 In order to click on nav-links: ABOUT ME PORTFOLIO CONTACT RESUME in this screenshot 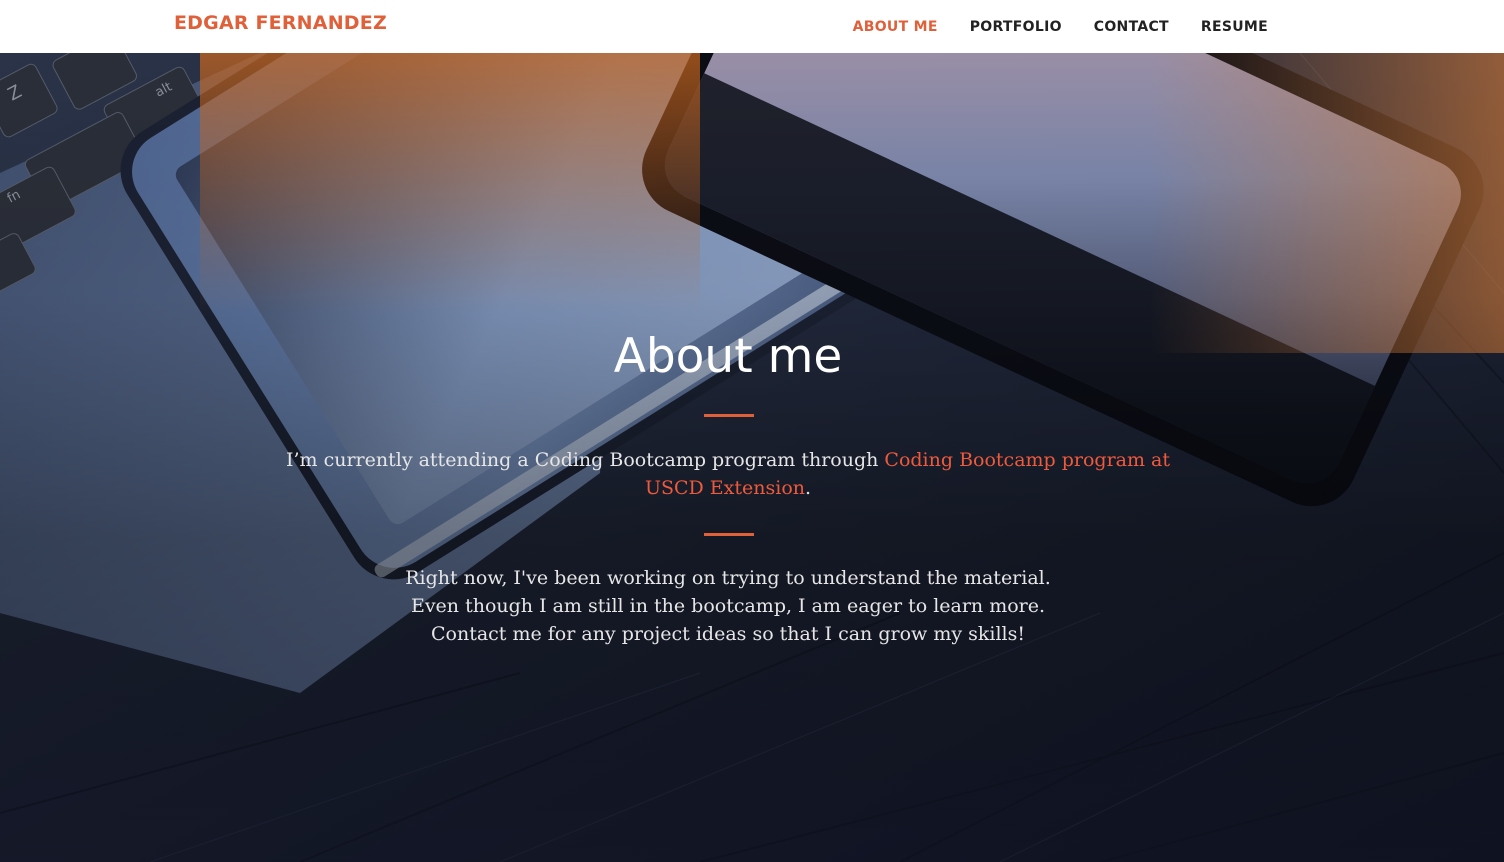, I will do `click(1052, 26)`.